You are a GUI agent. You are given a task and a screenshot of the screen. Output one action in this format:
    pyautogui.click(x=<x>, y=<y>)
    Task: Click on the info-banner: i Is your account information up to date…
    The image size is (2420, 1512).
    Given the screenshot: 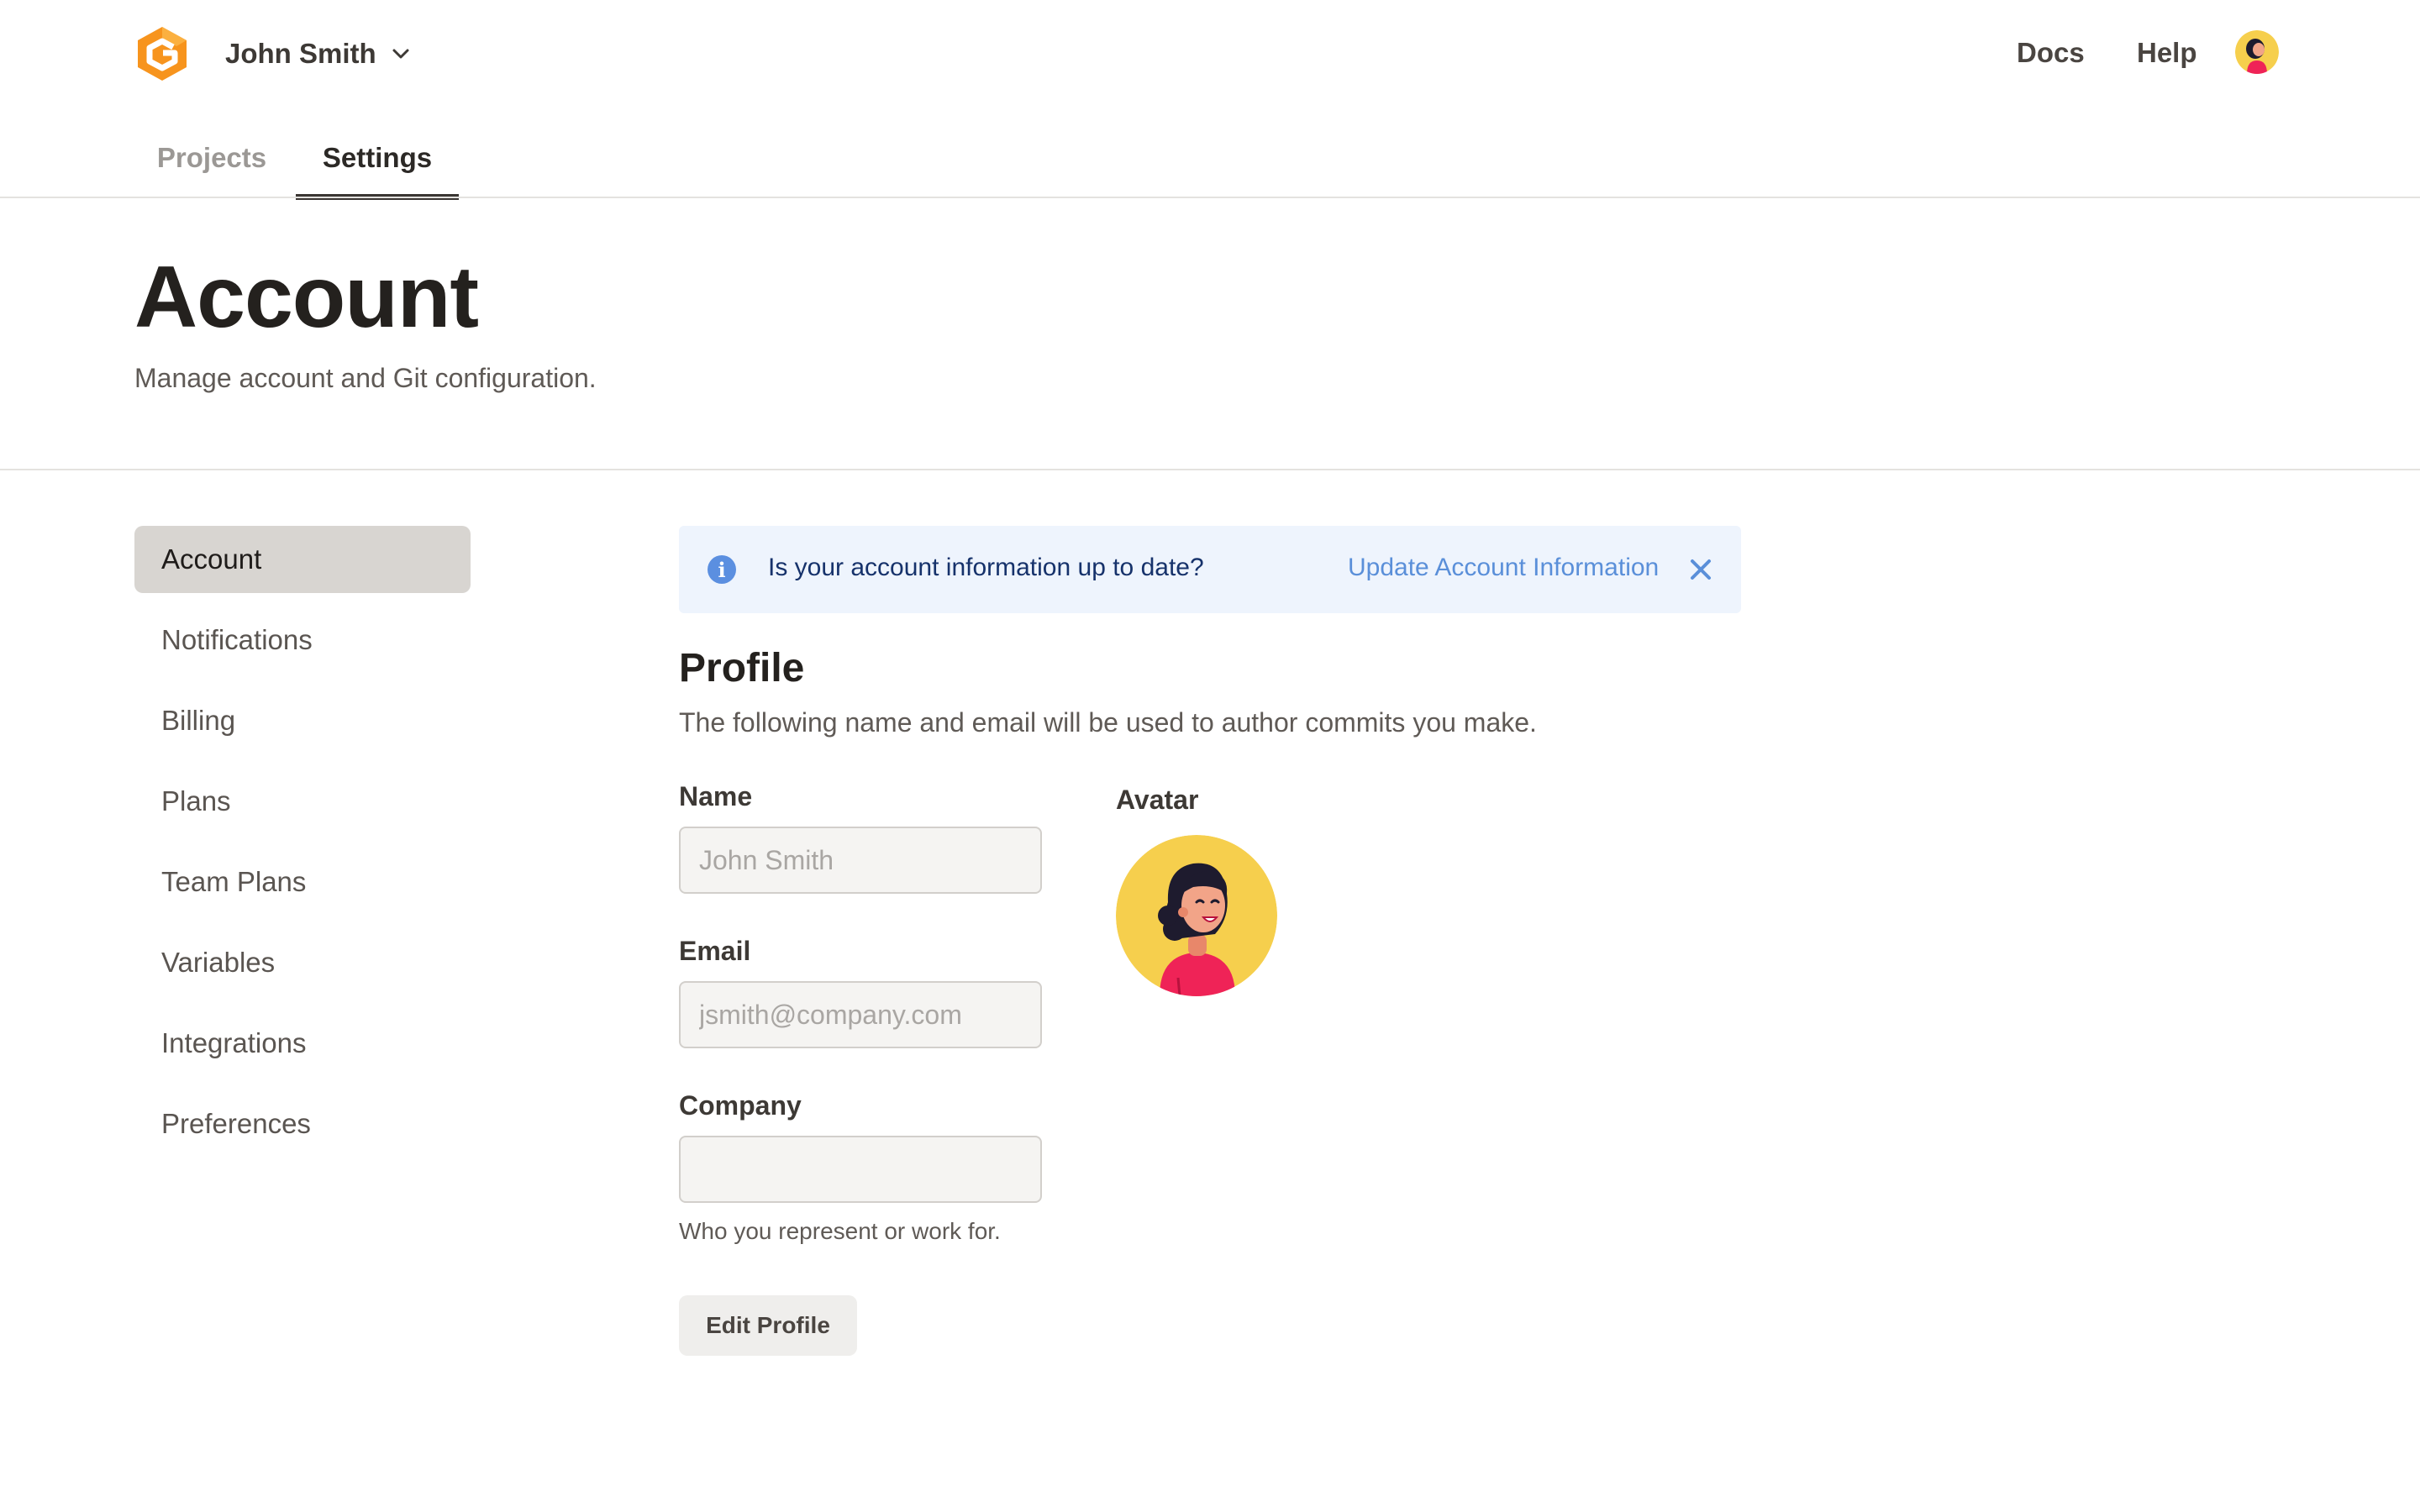 What is the action you would take?
    pyautogui.click(x=1210, y=569)
    